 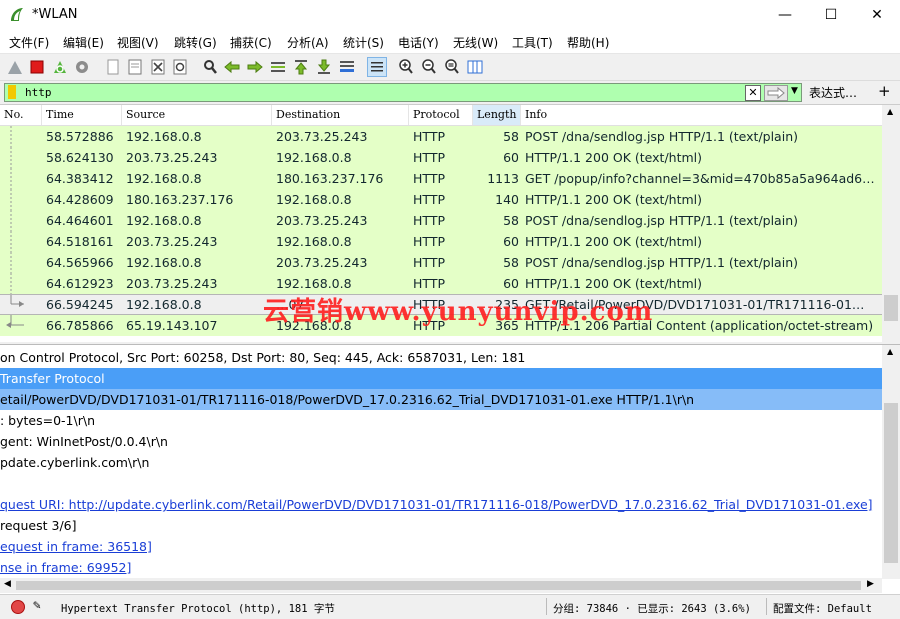 I want to click on reload-icon, so click(x=180, y=67).